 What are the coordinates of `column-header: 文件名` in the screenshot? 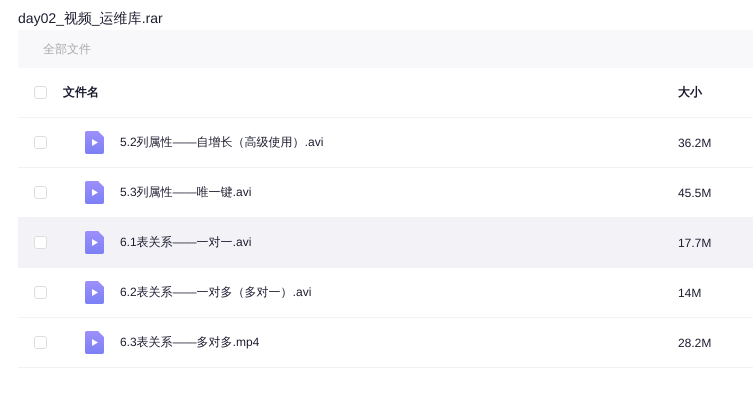 It's located at (81, 92).